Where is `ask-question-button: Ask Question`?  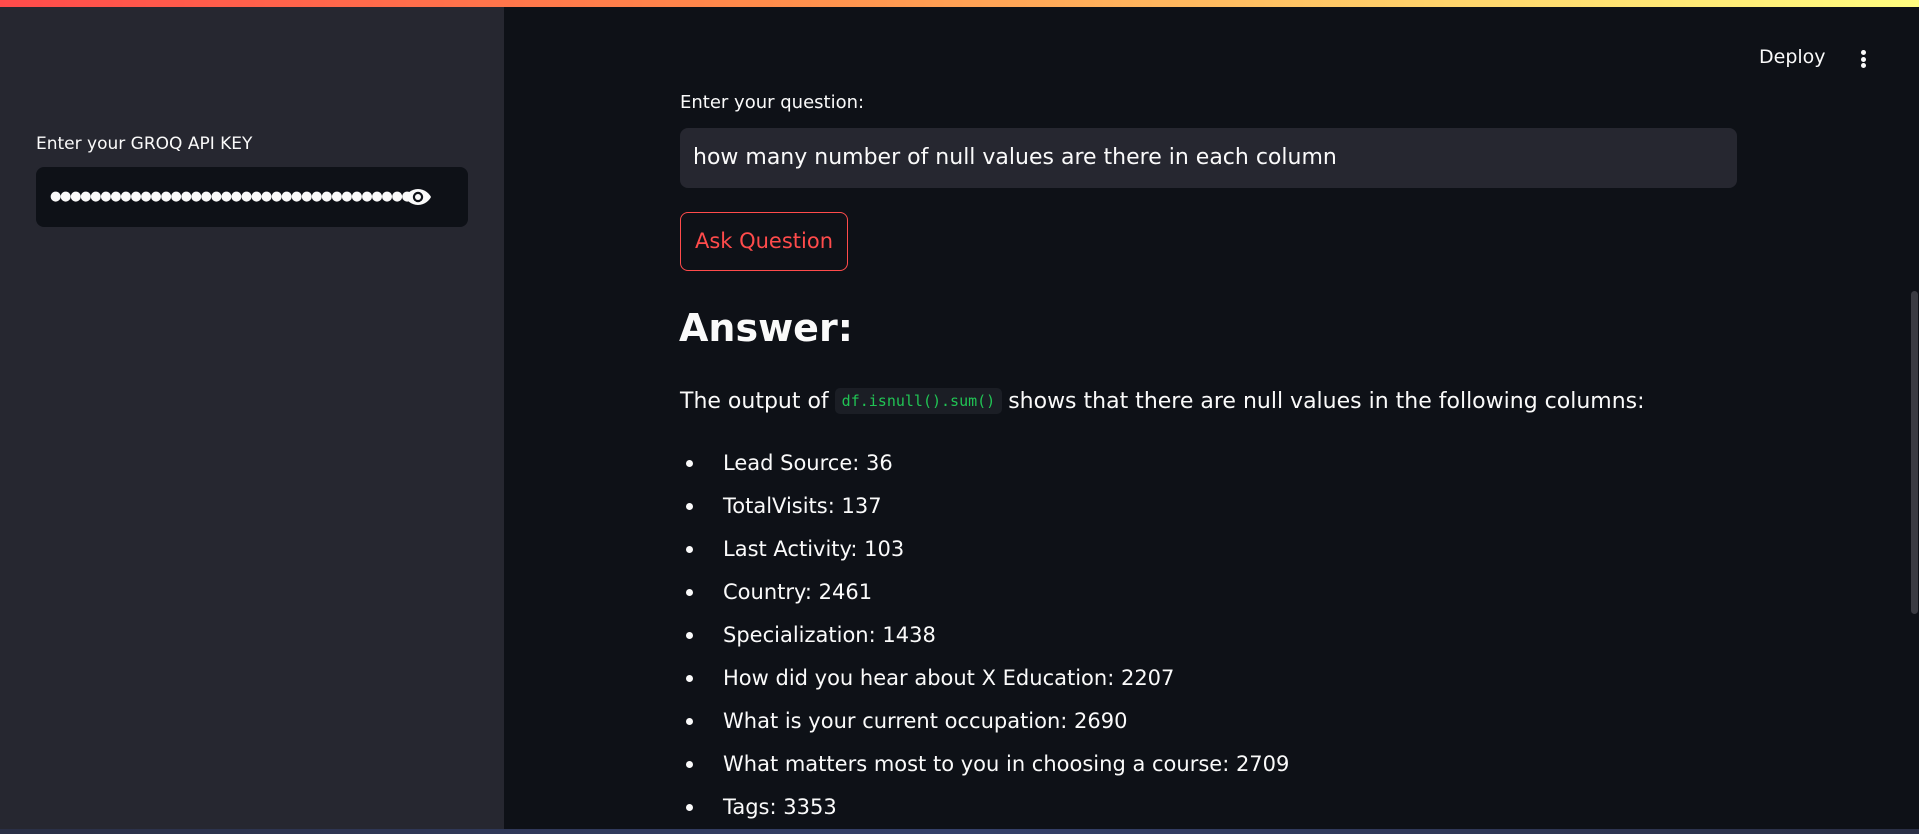 ask-question-button: Ask Question is located at coordinates (764, 241).